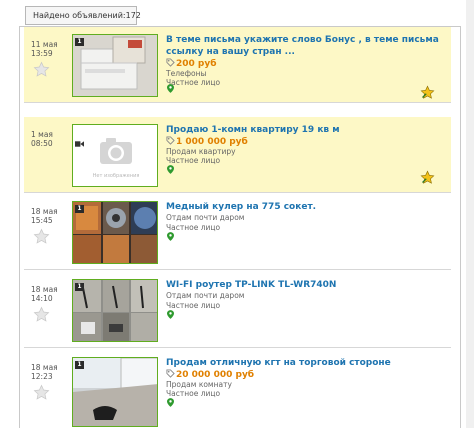 The height and width of the screenshot is (428, 474). I want to click on listing-time: 15:45, so click(42, 220).